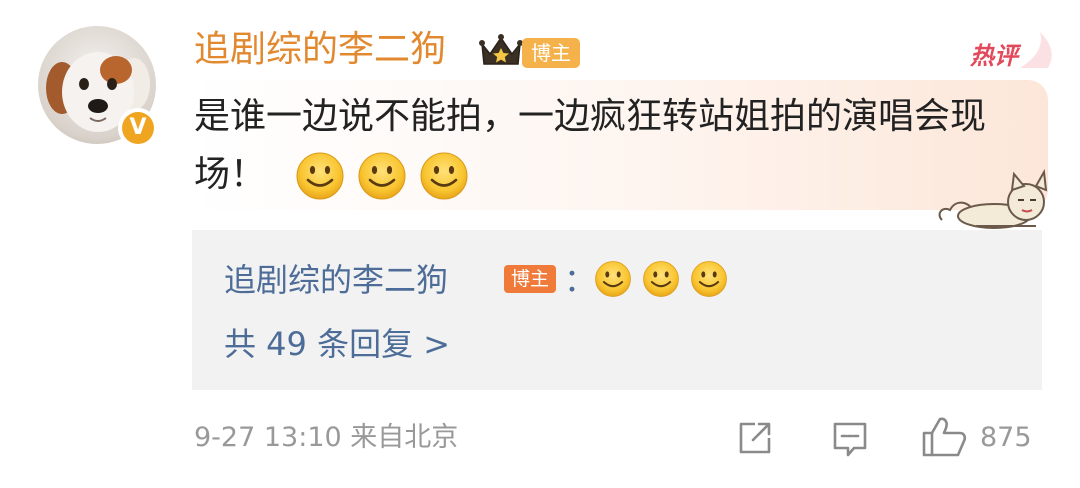 Image resolution: width=1080 pixels, height=488 pixels. Describe the element at coordinates (337, 344) in the screenshot. I see `view-replies-link: 共 49 条回复 >` at that location.